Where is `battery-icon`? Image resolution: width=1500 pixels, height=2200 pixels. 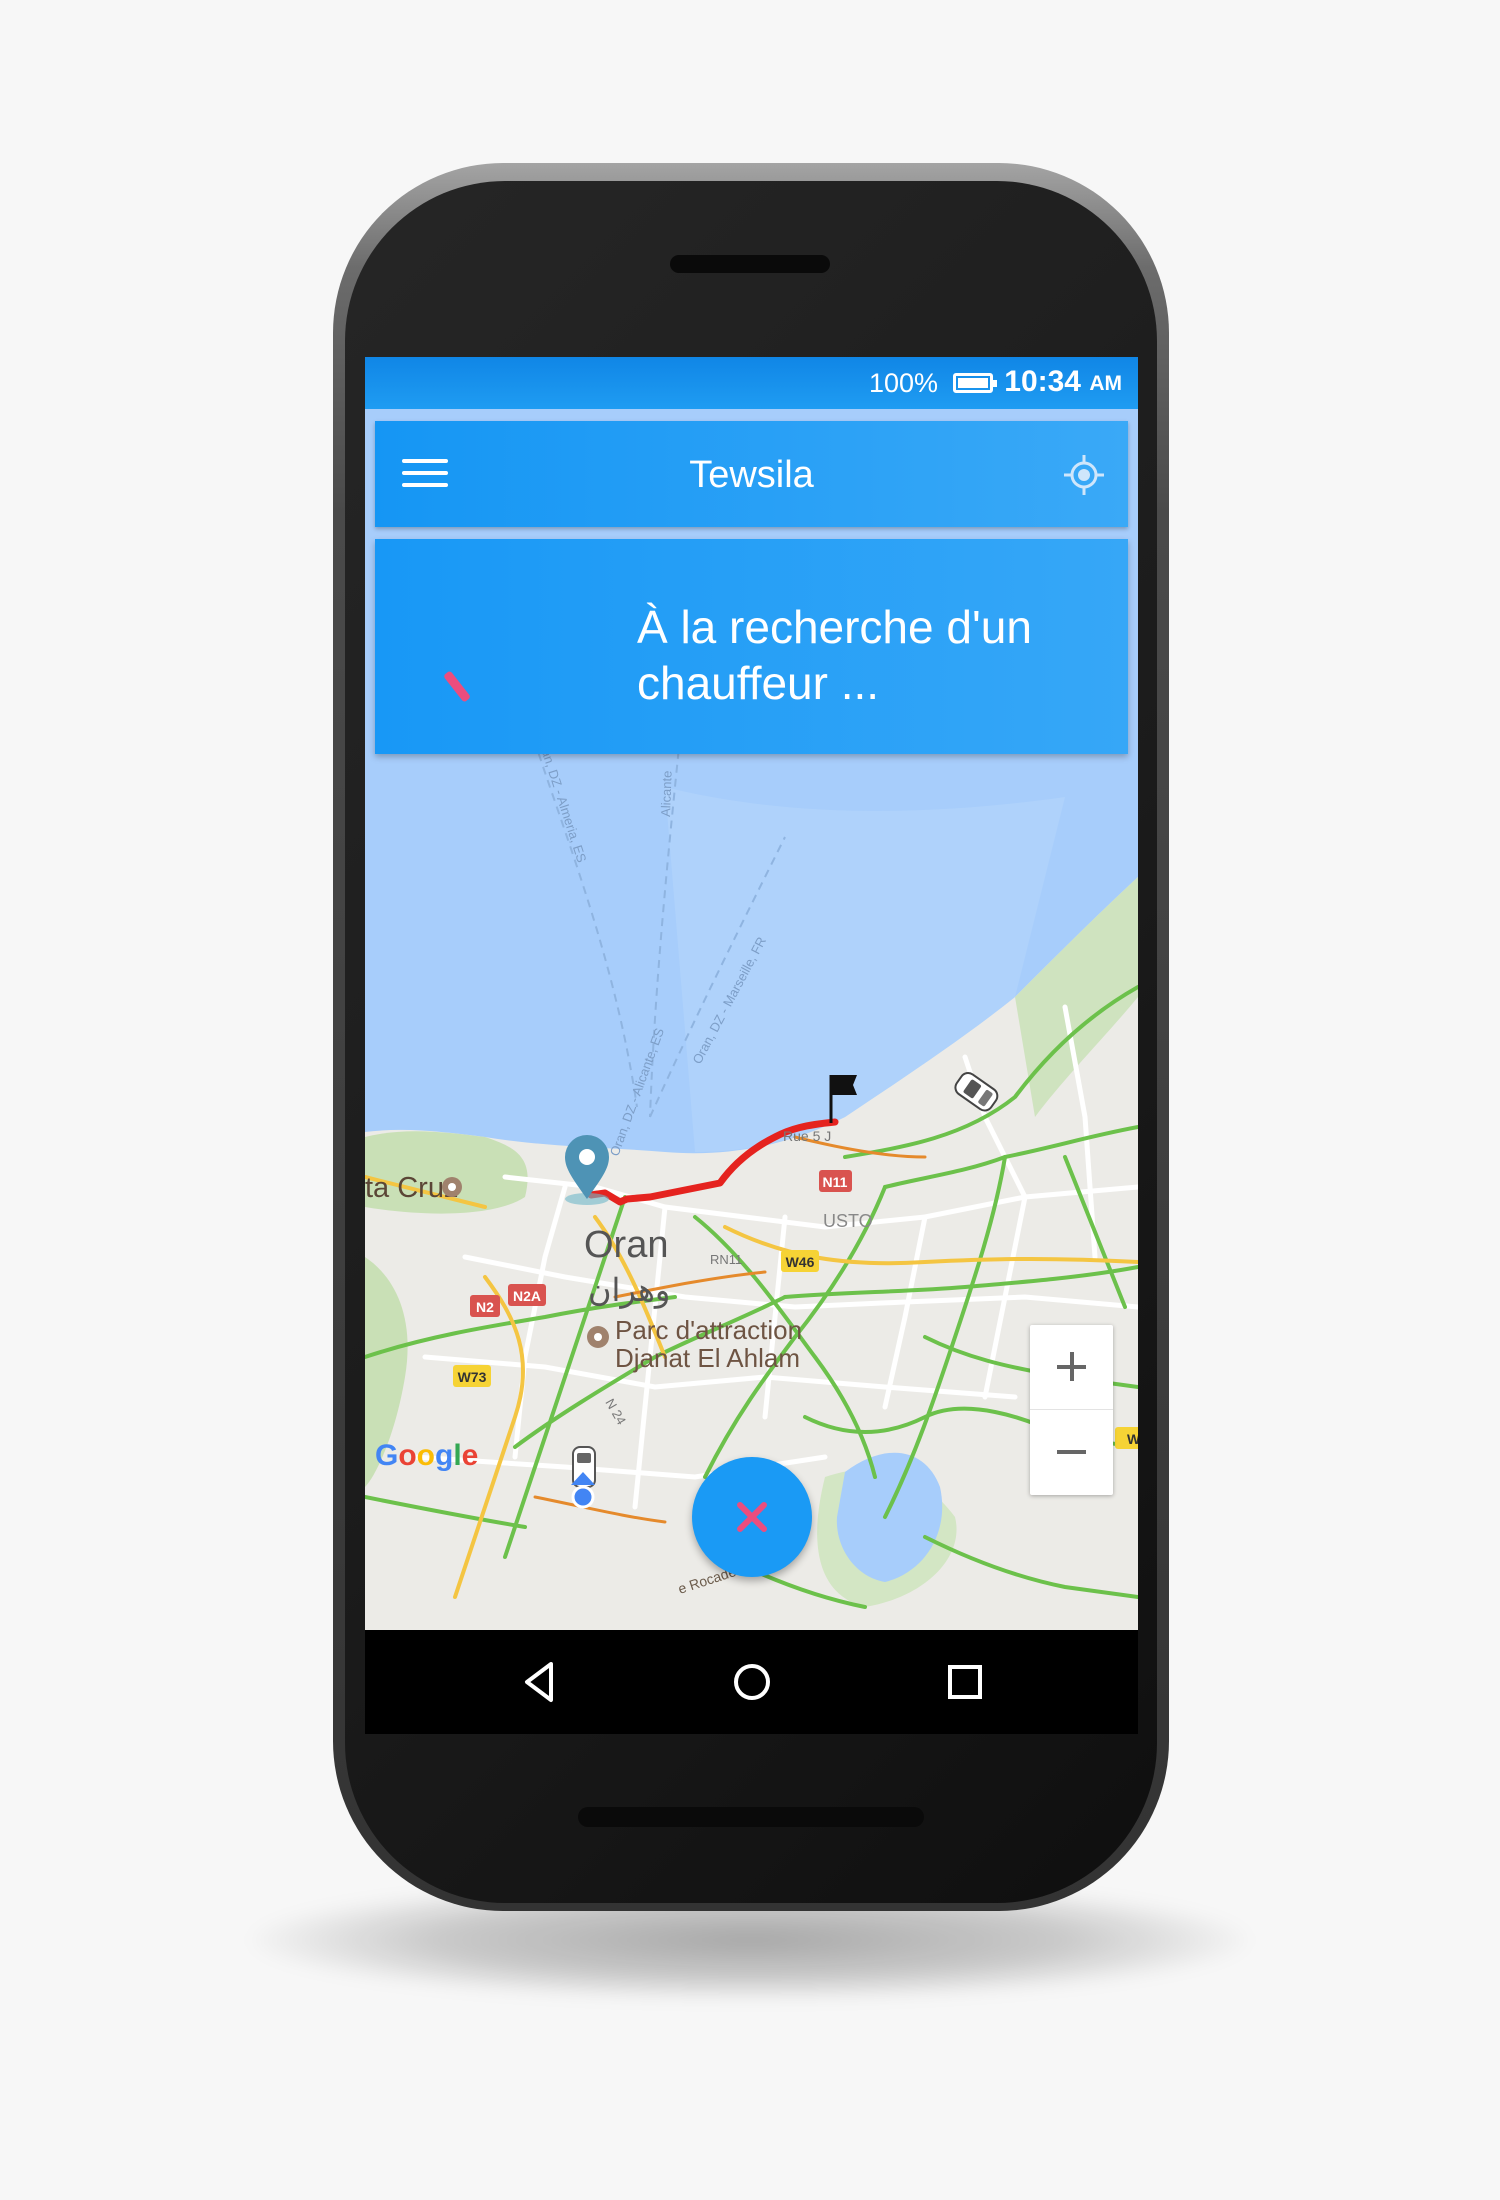 battery-icon is located at coordinates (975, 383).